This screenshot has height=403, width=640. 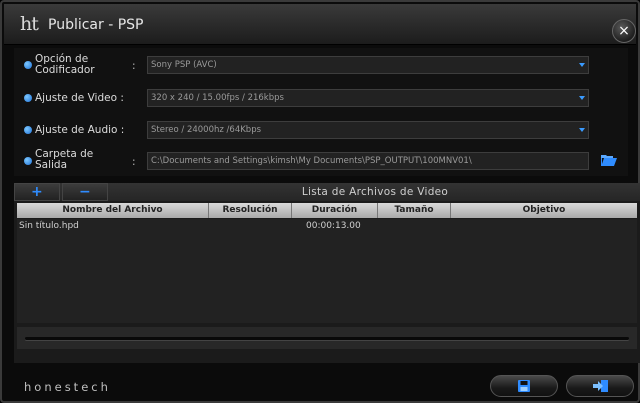 I want to click on audio-value: Stereo / 24000hz /64Kbps, so click(x=206, y=130).